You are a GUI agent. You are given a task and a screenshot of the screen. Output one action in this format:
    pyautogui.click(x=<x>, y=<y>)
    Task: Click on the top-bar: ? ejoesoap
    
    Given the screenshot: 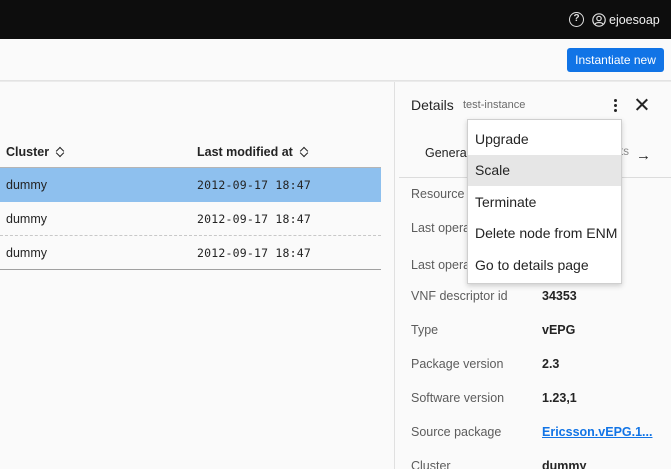 What is the action you would take?
    pyautogui.click(x=335, y=19)
    